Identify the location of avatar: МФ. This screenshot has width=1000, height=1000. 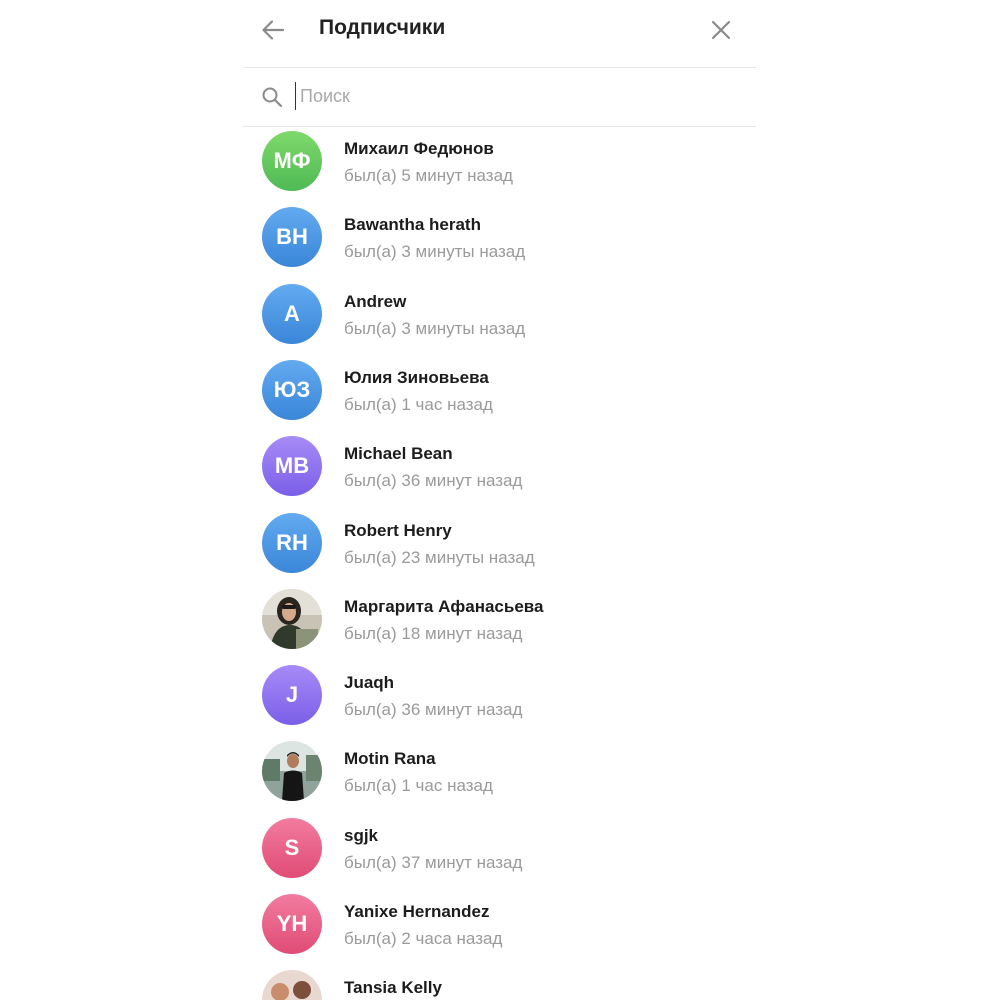
(292, 161).